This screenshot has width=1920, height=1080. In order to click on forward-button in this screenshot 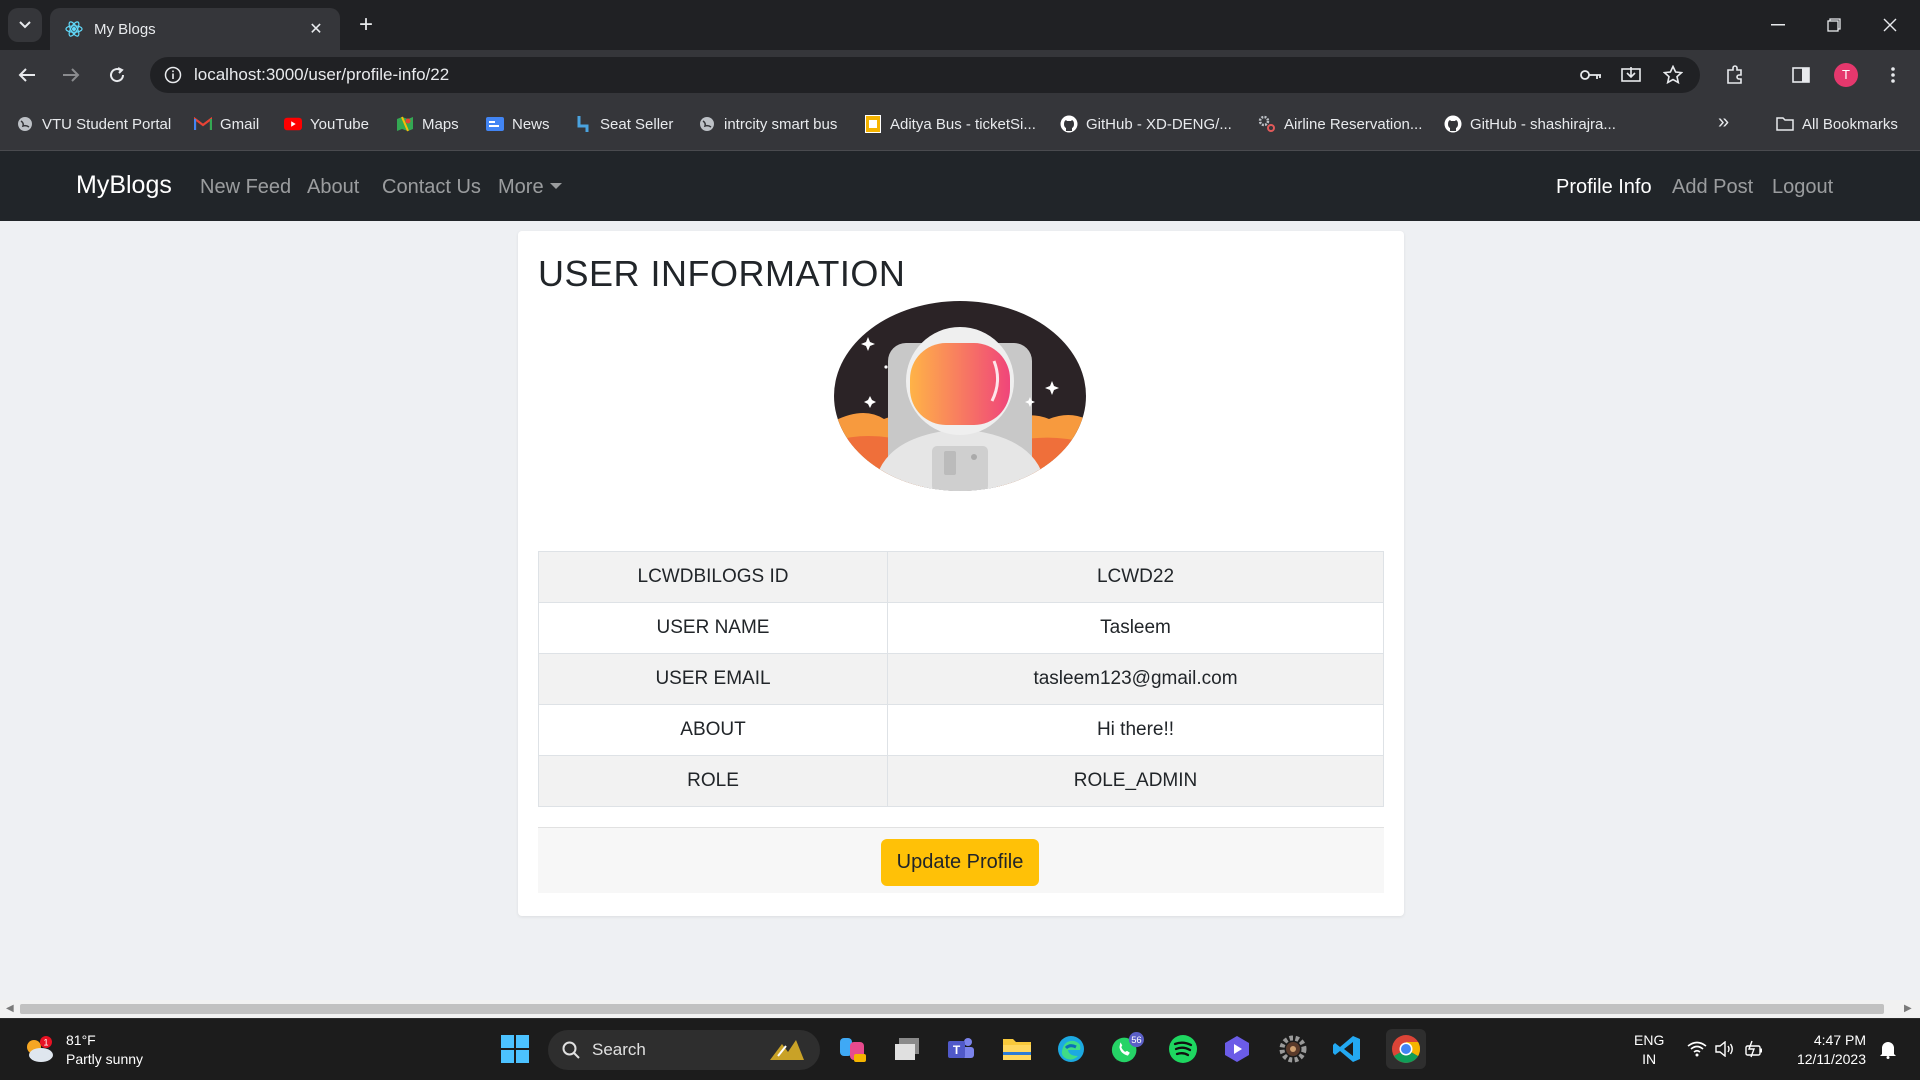, I will do `click(71, 75)`.